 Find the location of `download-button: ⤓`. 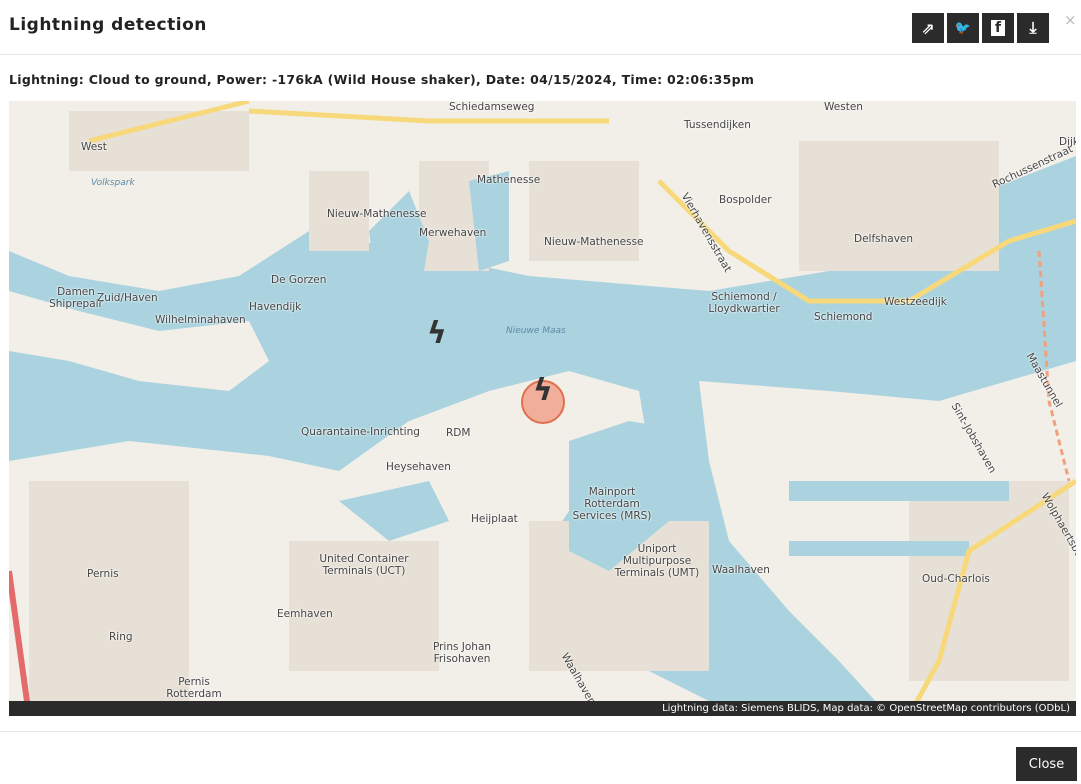

download-button: ⤓ is located at coordinates (1033, 28).